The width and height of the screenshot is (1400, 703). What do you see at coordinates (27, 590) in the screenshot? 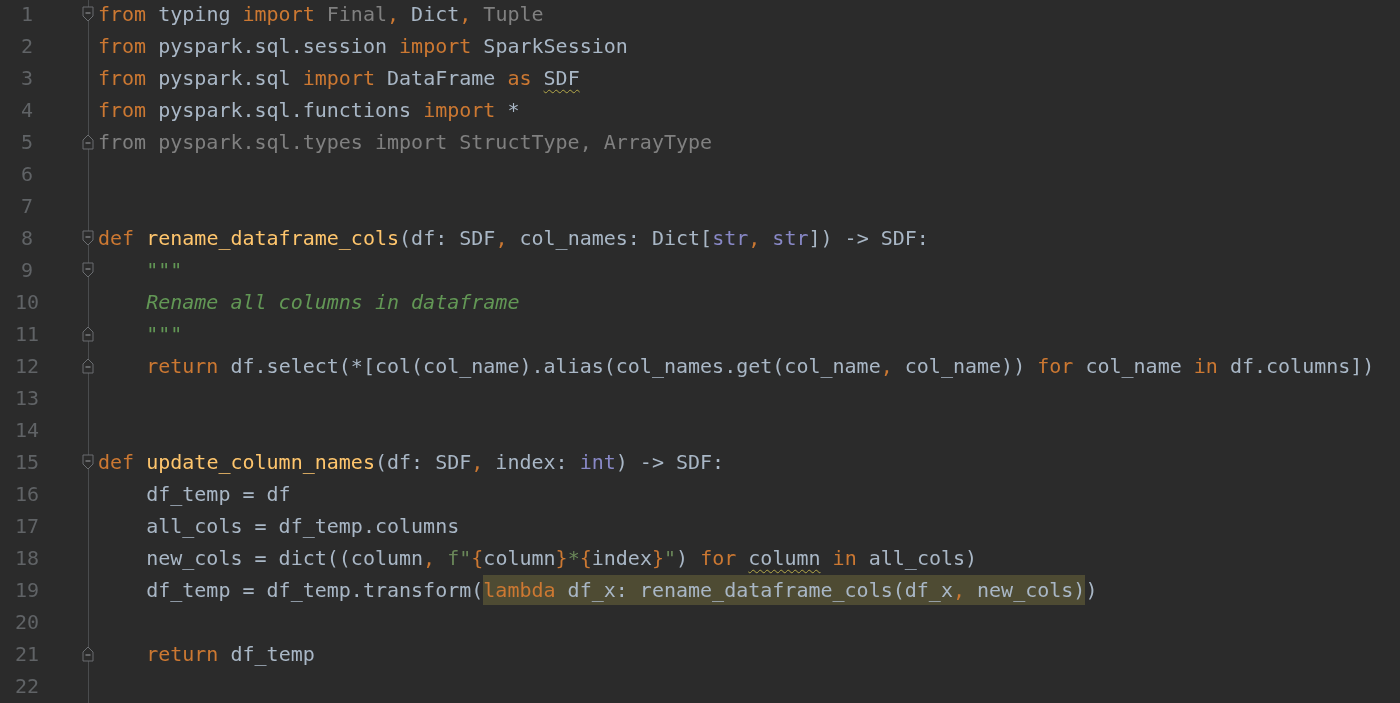
I see `line-number: 19` at bounding box center [27, 590].